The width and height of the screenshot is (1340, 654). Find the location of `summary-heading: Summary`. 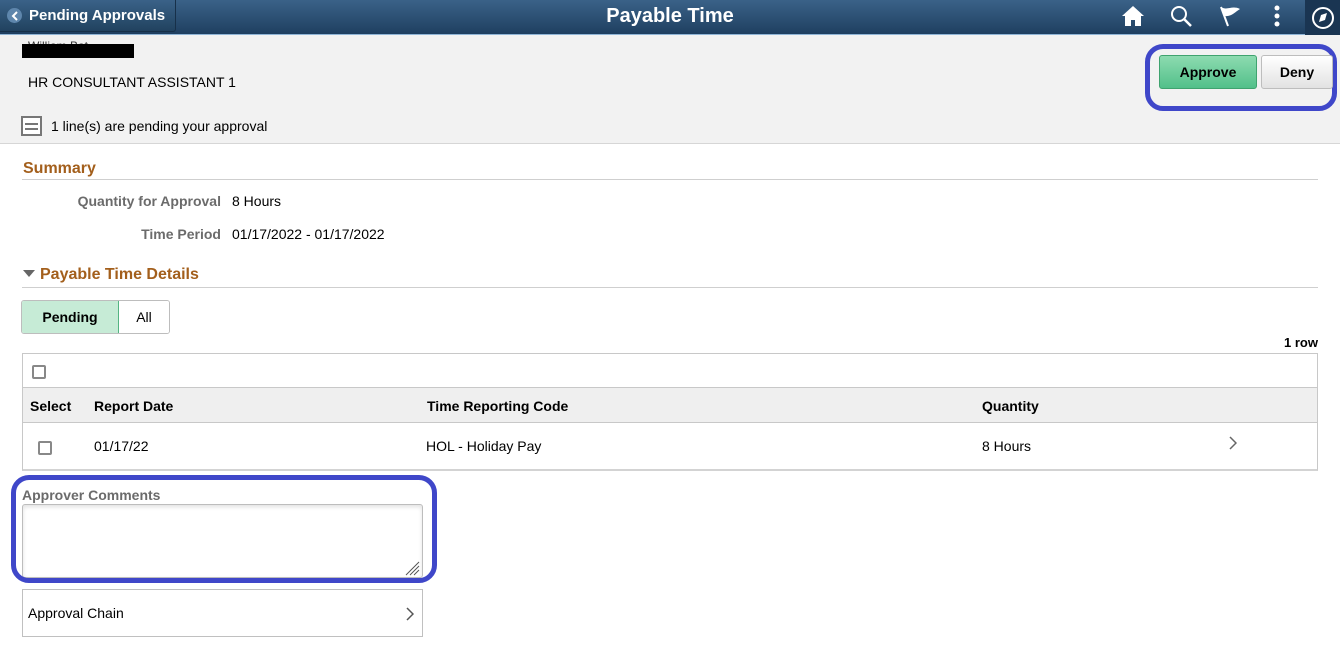

summary-heading: Summary is located at coordinates (59, 168).